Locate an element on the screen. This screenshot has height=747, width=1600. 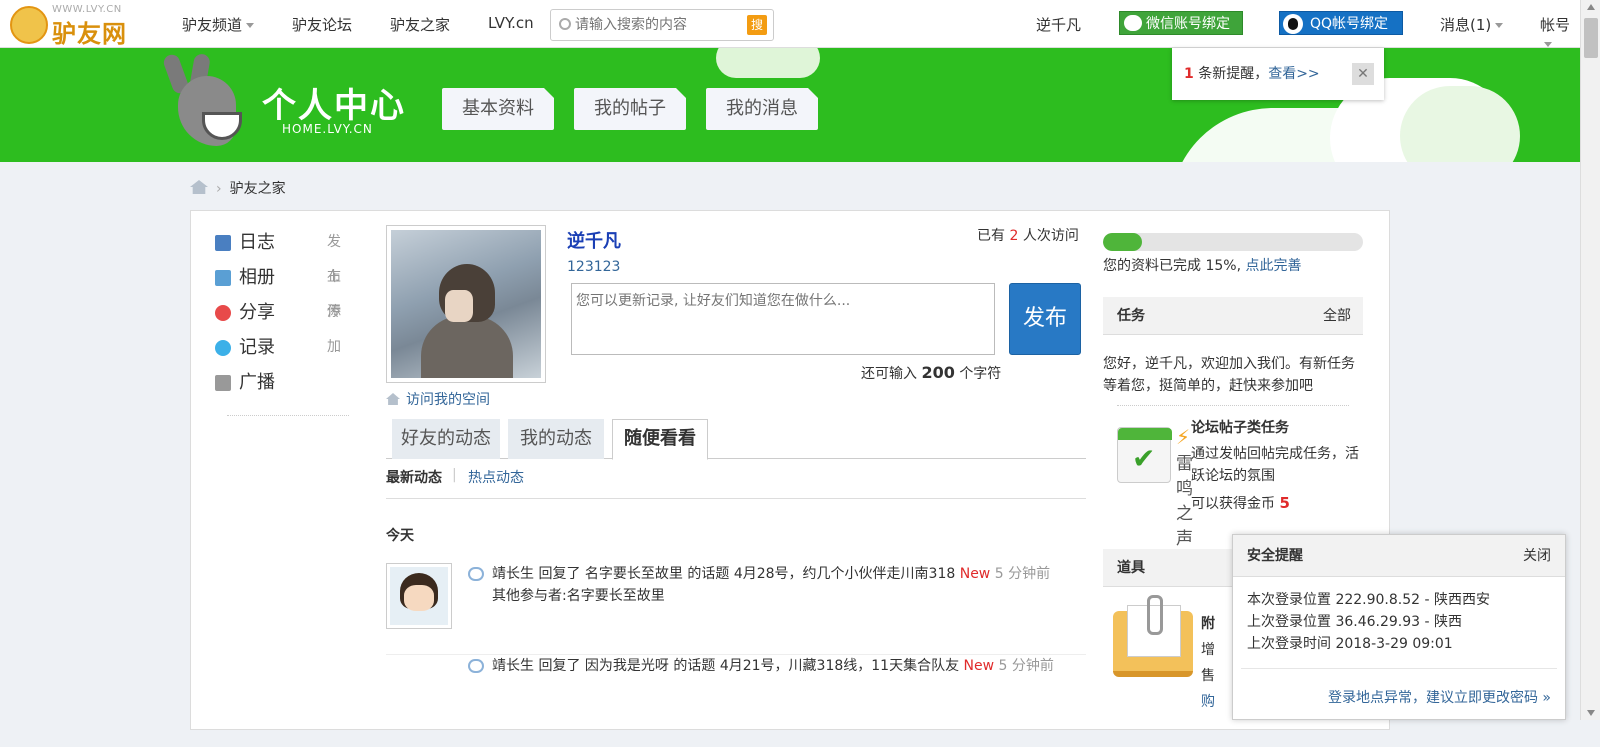
remain-count: 200 is located at coordinates (938, 372).